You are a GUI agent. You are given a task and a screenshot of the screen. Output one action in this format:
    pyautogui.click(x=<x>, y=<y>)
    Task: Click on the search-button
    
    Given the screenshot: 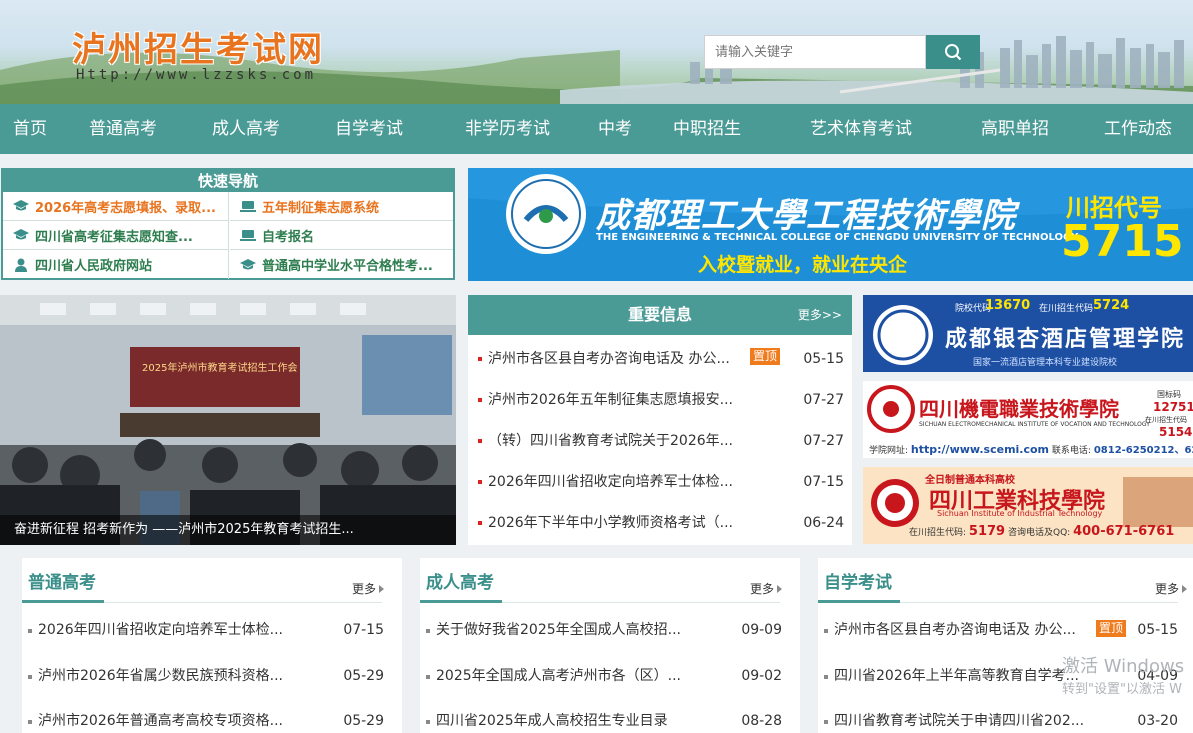 What is the action you would take?
    pyautogui.click(x=953, y=52)
    